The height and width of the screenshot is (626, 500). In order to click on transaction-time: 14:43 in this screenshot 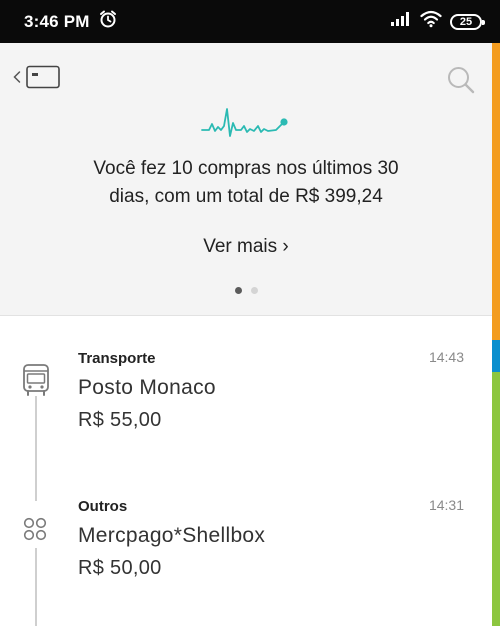, I will do `click(446, 357)`.